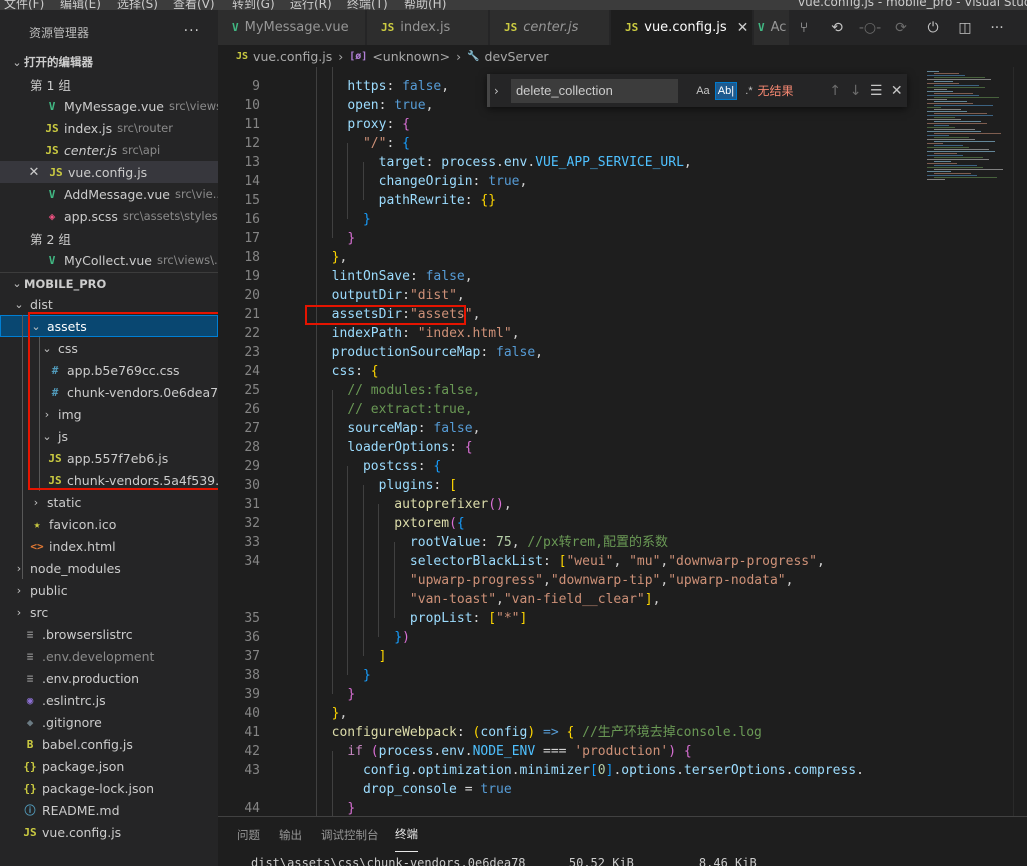 The width and height of the screenshot is (1027, 866). I want to click on tree-file: ≡ .env.development, so click(109, 656).